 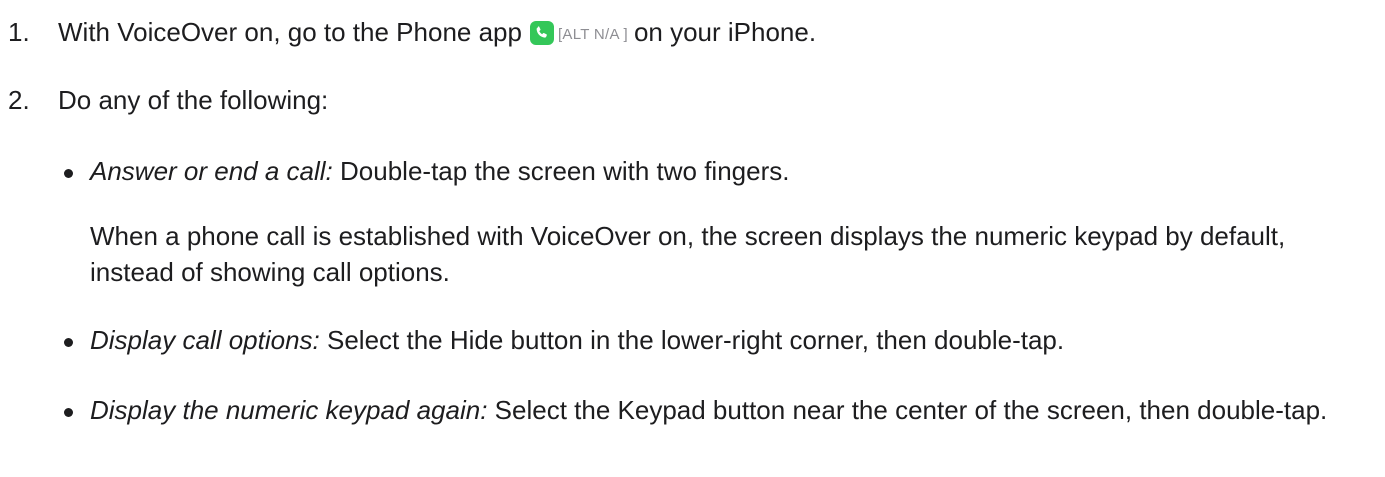 What do you see at coordinates (193, 100) in the screenshot?
I see `step-text: Do any of the following:` at bounding box center [193, 100].